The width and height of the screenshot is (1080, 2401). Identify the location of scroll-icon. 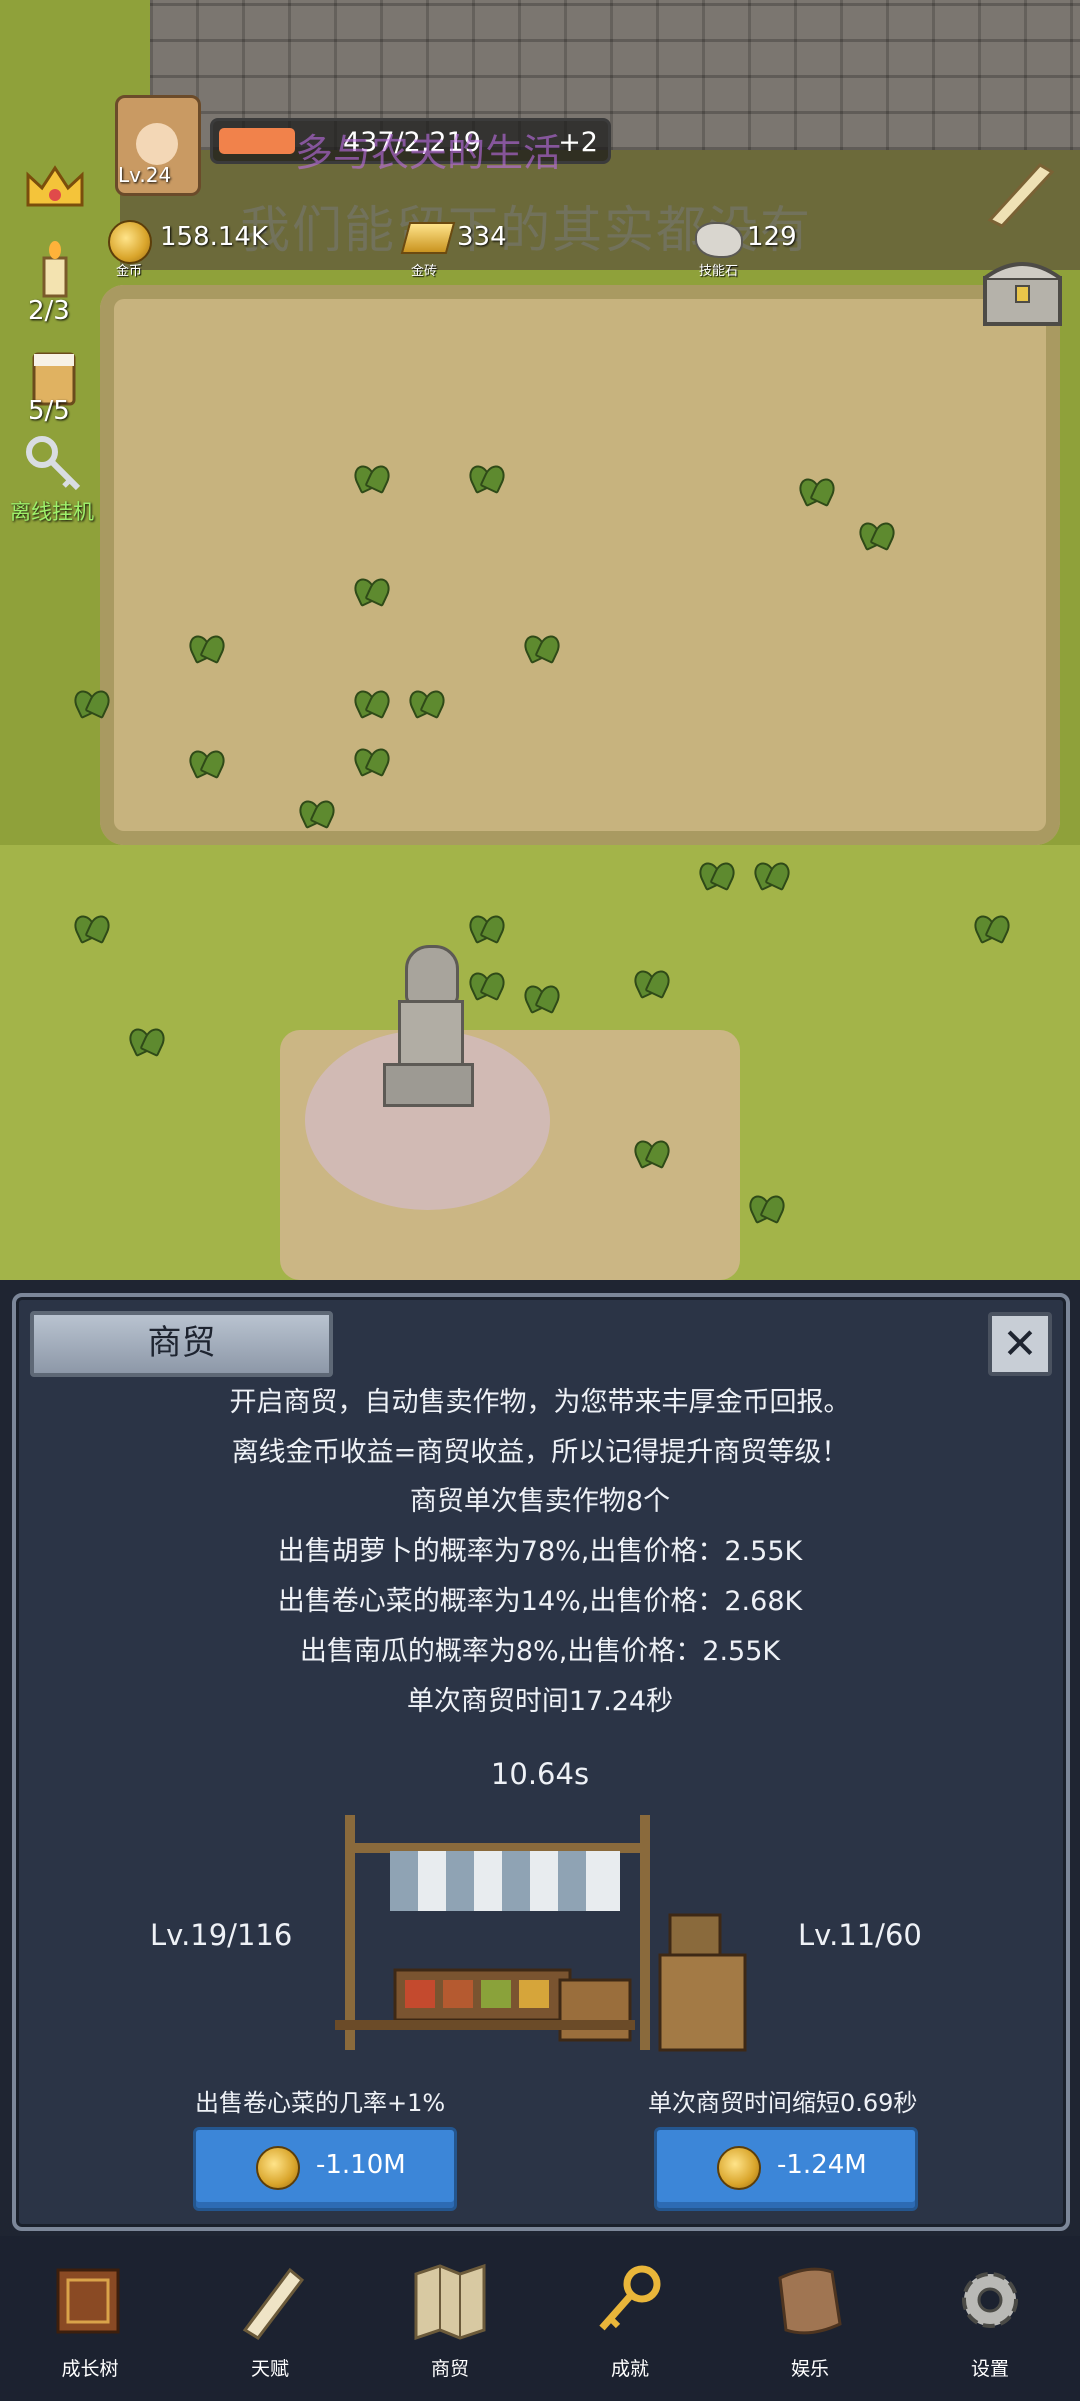
(270, 2300).